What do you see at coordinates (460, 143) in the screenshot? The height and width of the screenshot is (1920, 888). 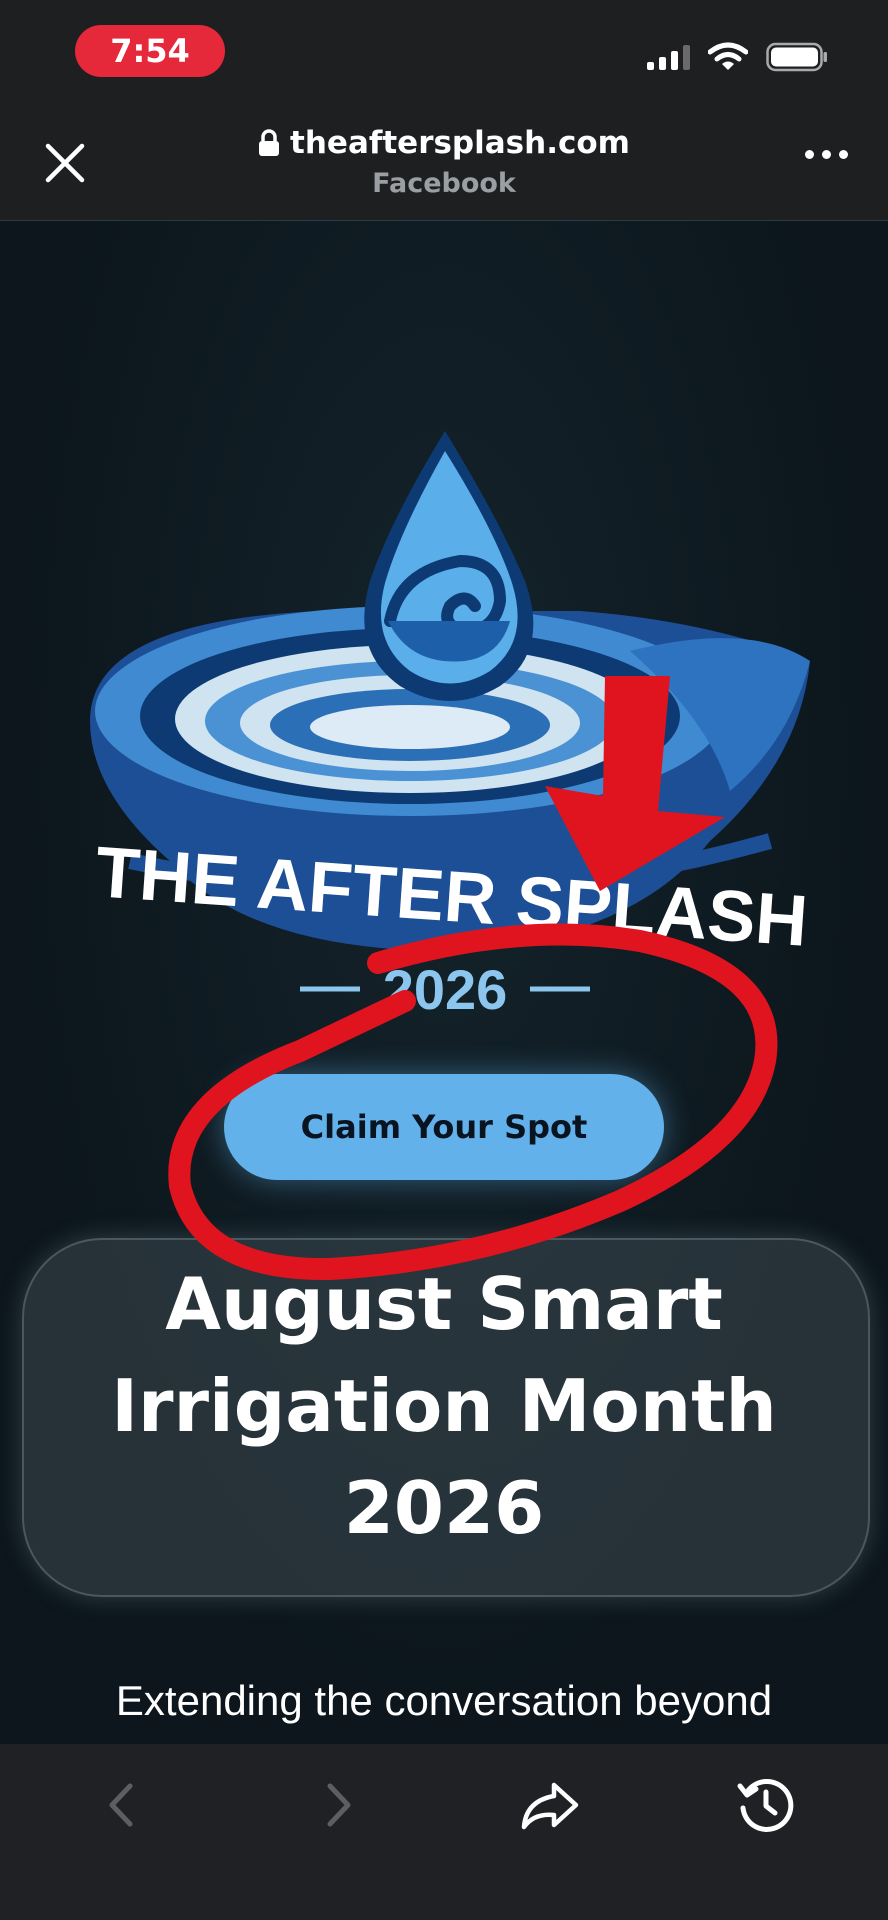 I see `url-text: theaftersplash.com` at bounding box center [460, 143].